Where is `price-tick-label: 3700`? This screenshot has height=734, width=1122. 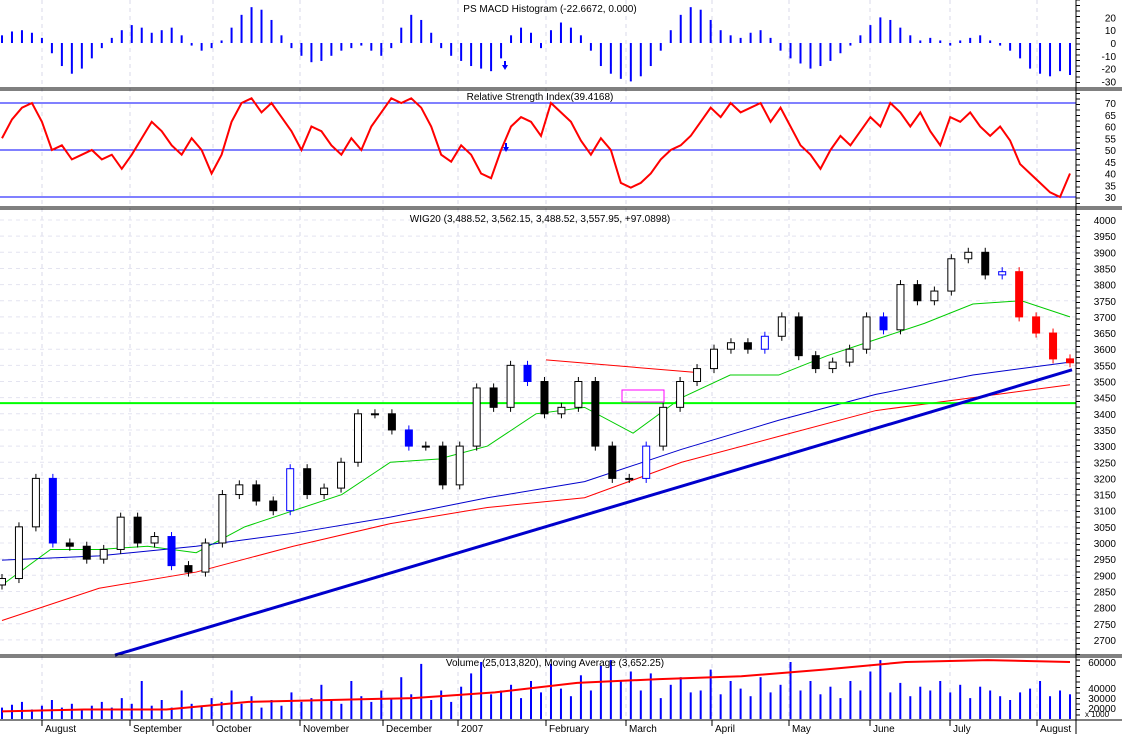 price-tick-label: 3700 is located at coordinates (1105, 318).